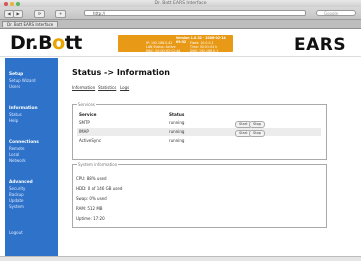 The image size is (361, 261). I want to click on forward-button: ▶, so click(18, 14).